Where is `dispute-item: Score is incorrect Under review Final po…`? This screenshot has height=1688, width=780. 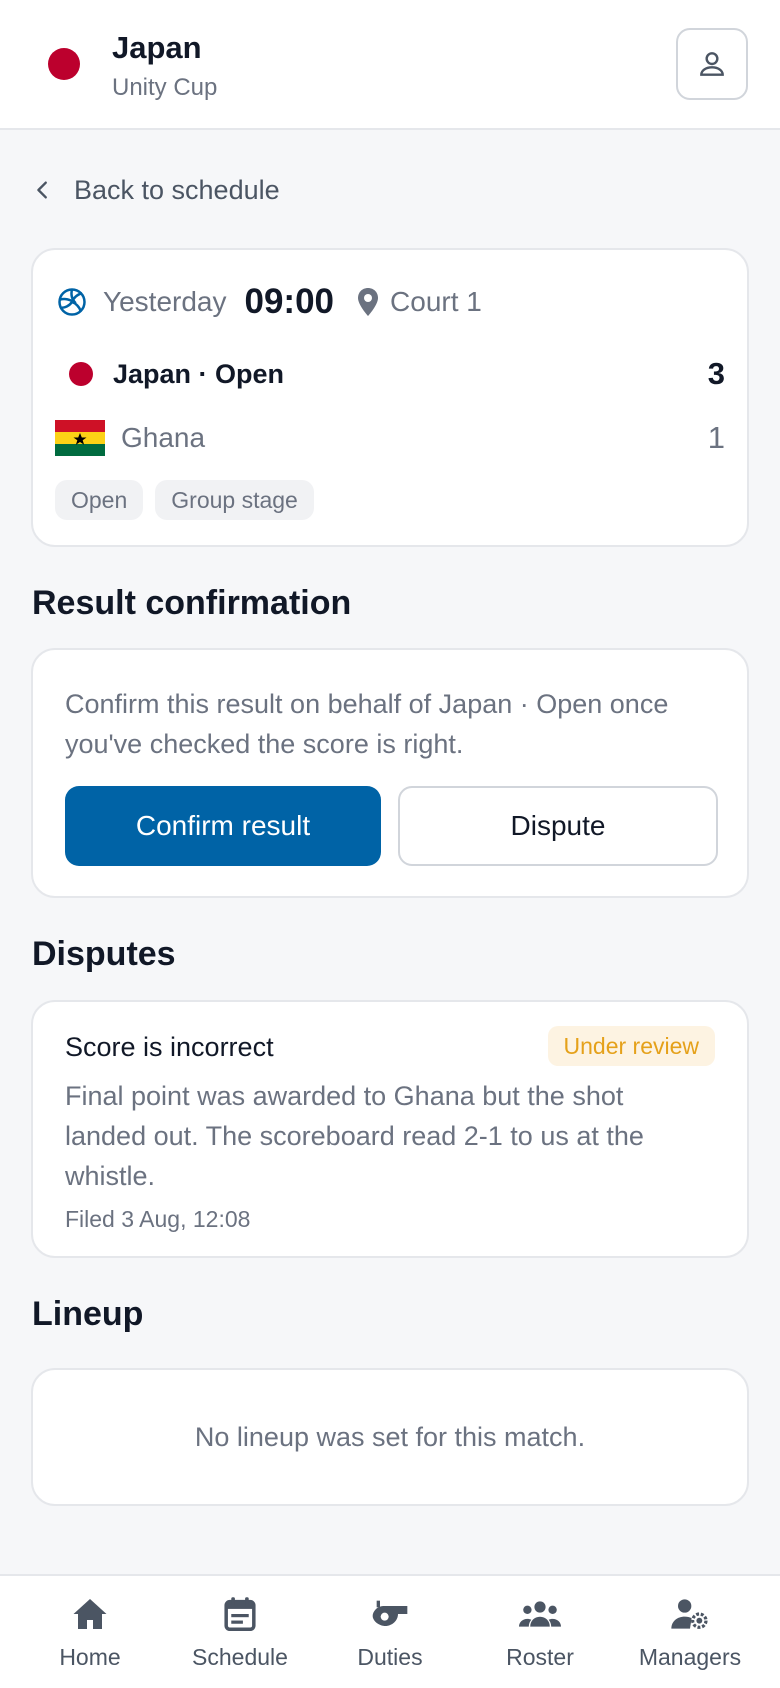
dispute-item: Score is incorrect Under review Final po… is located at coordinates (390, 1129).